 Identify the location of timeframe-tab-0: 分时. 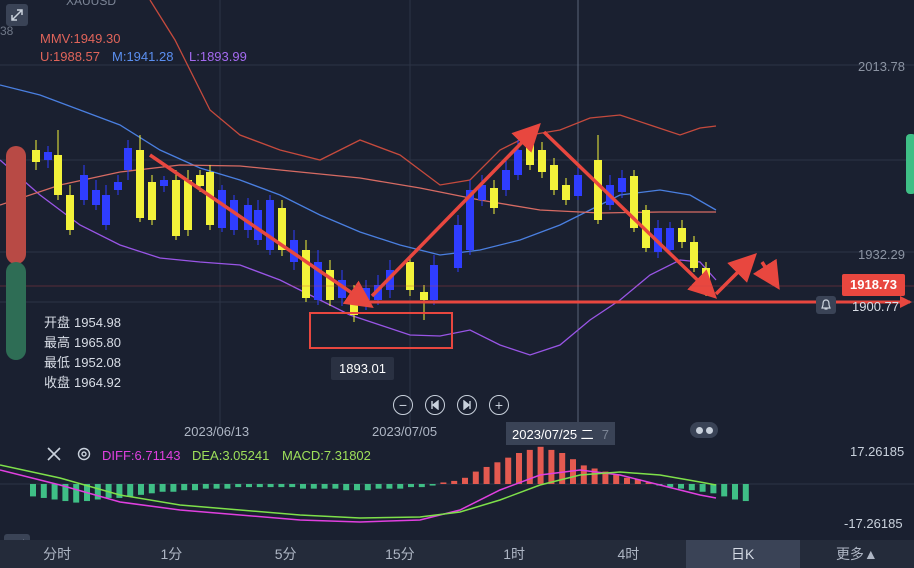
(57, 554).